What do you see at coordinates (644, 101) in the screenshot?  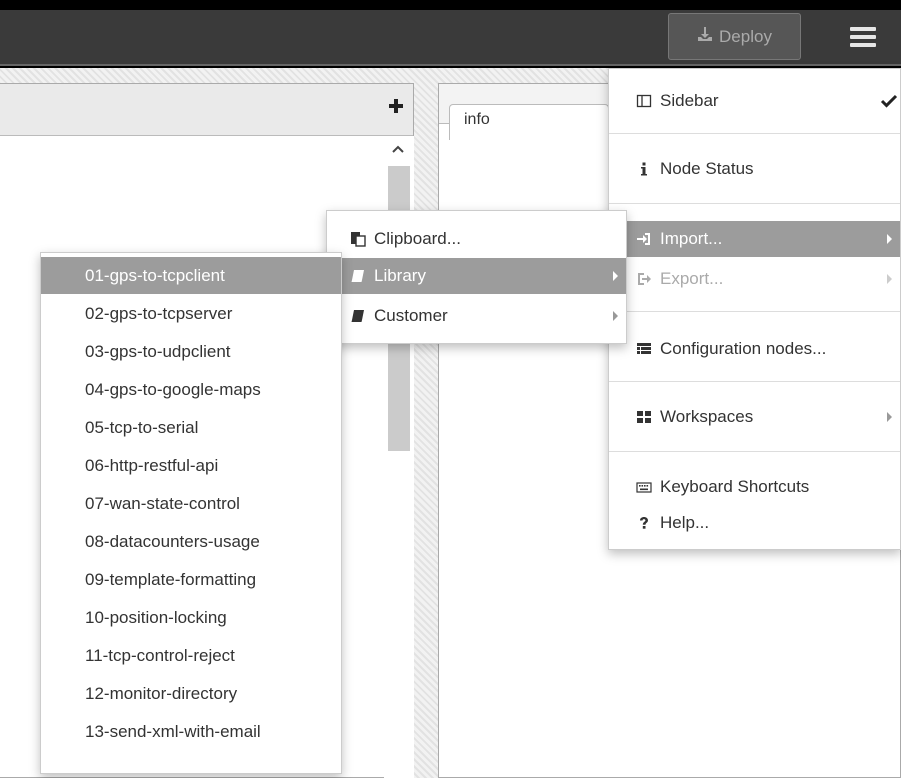 I see `columns-icon` at bounding box center [644, 101].